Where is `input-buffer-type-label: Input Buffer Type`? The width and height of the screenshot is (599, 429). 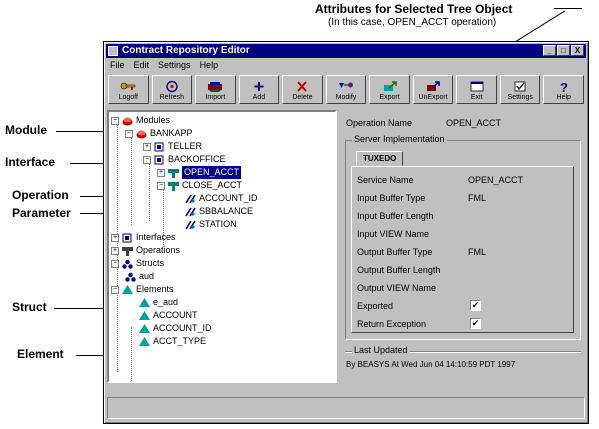
input-buffer-type-label: Input Buffer Type is located at coordinates (391, 198).